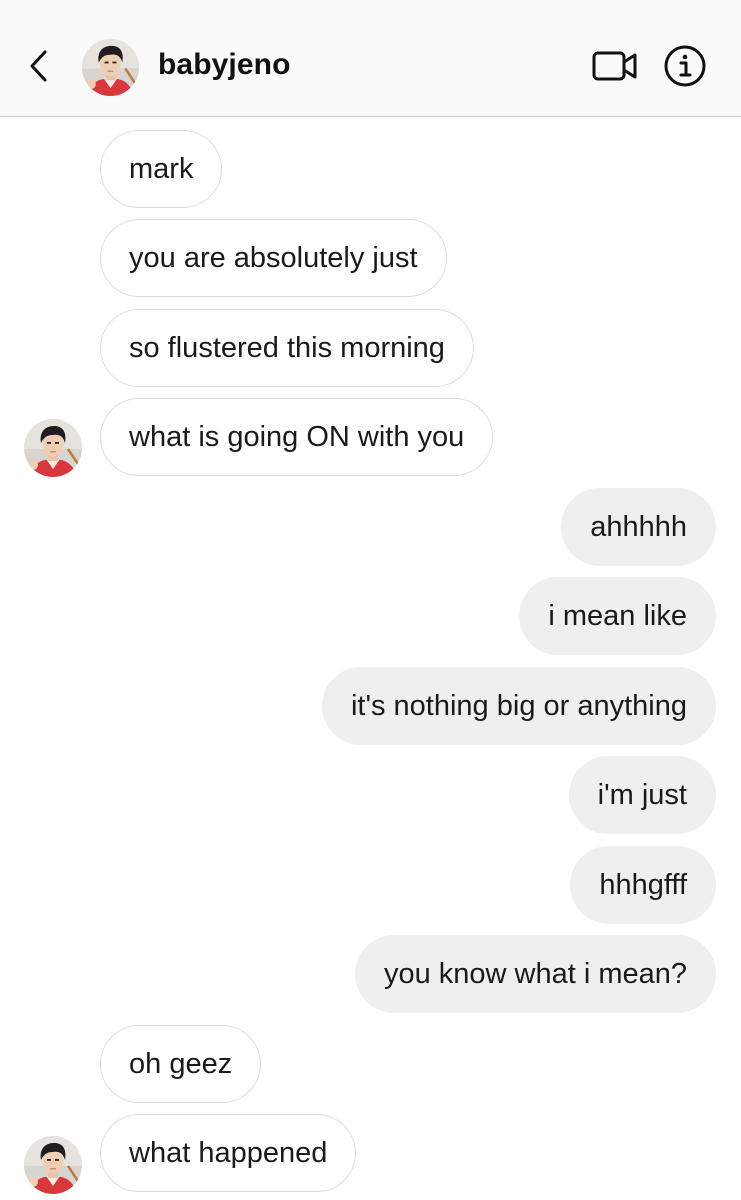  Describe the element at coordinates (224, 65) in the screenshot. I see `contact-username: babyjeno` at that location.